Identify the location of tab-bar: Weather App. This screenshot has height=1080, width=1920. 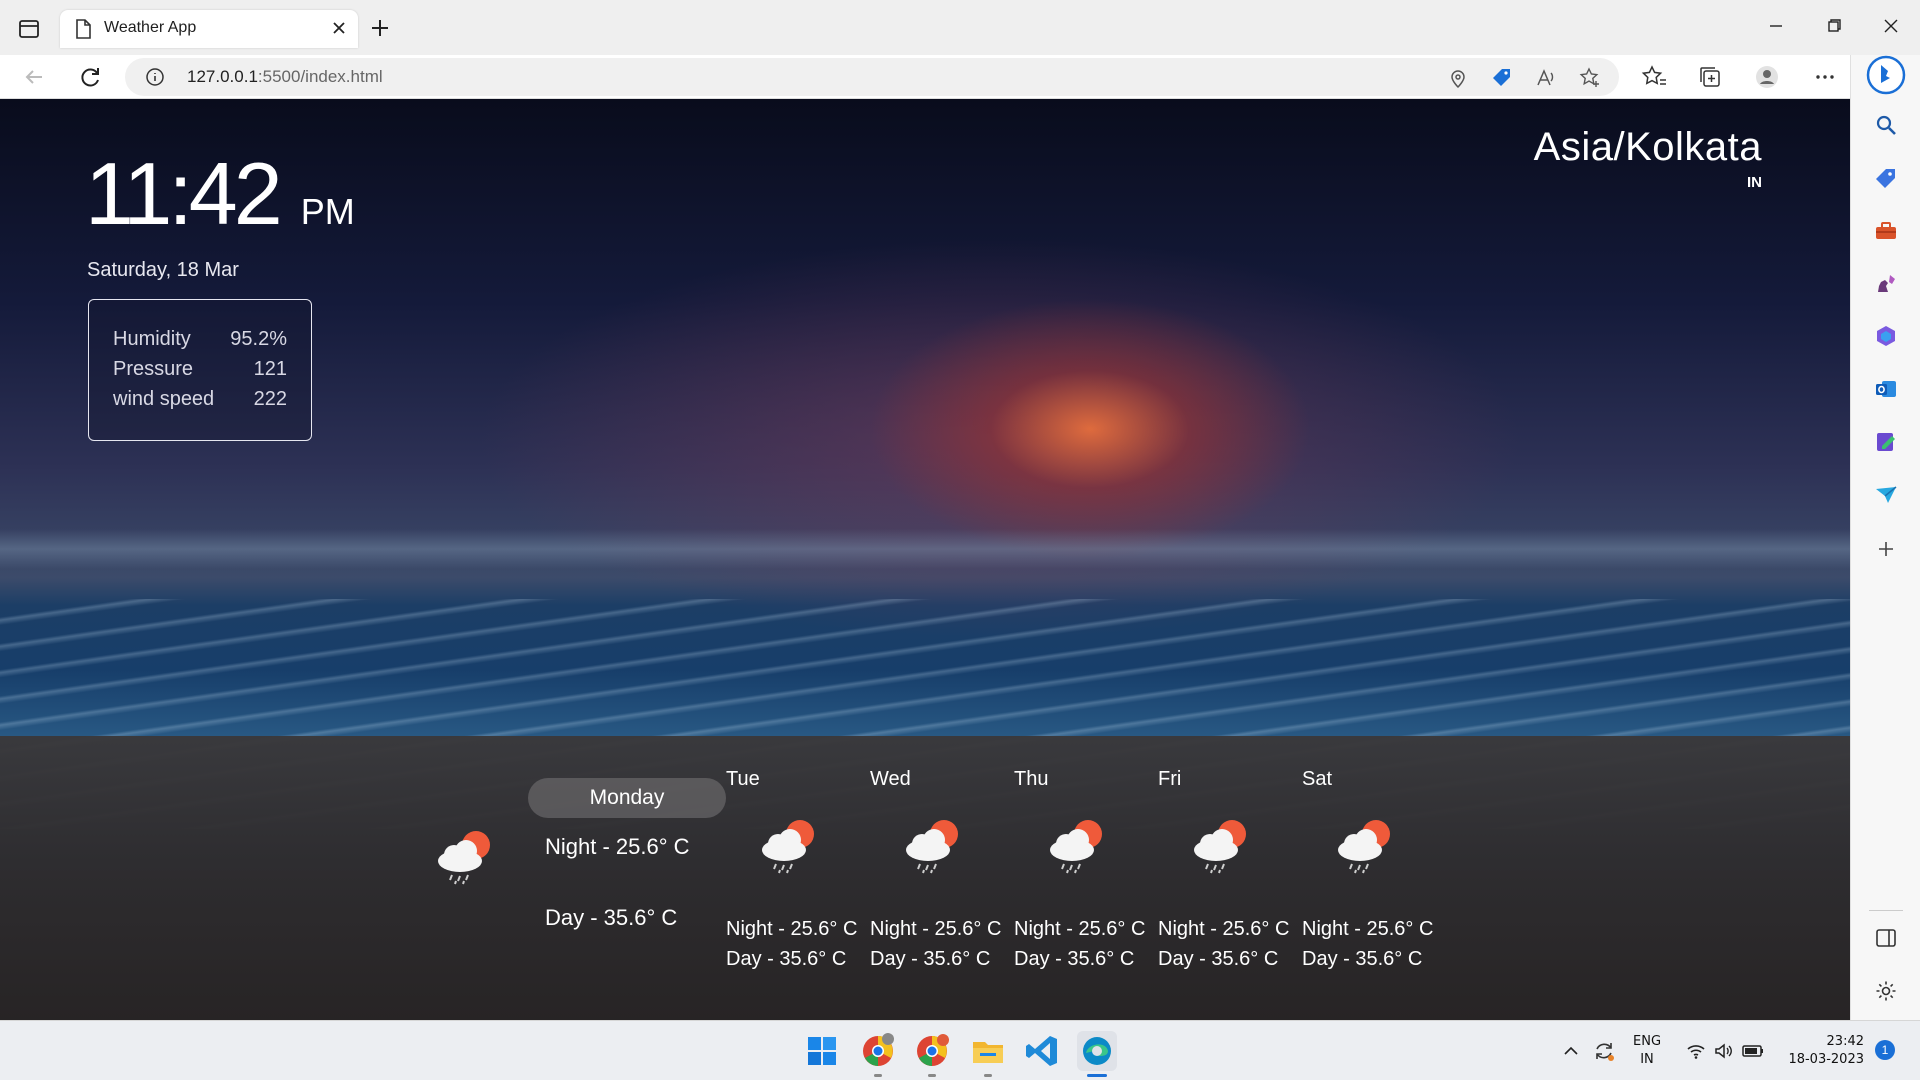
(960, 27).